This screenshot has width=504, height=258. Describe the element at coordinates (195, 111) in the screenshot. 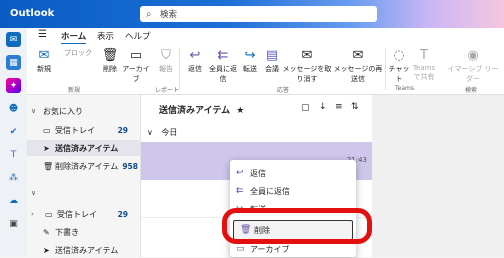

I see `list-title-label: 送信済みアイテム` at that location.